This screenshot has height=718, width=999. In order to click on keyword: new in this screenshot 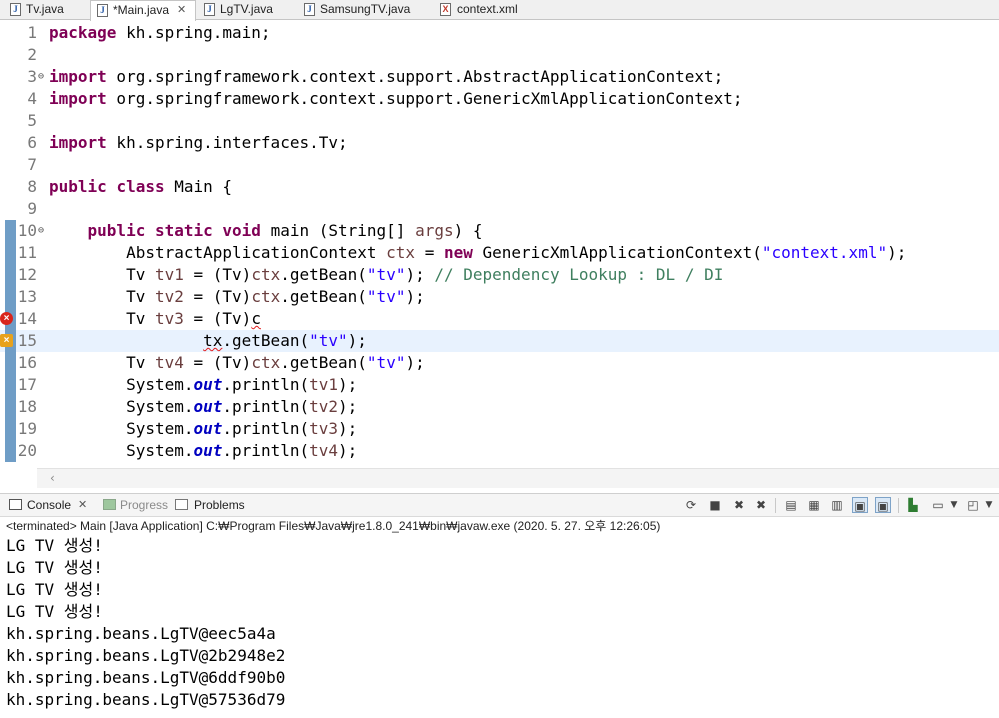, I will do `click(458, 252)`.